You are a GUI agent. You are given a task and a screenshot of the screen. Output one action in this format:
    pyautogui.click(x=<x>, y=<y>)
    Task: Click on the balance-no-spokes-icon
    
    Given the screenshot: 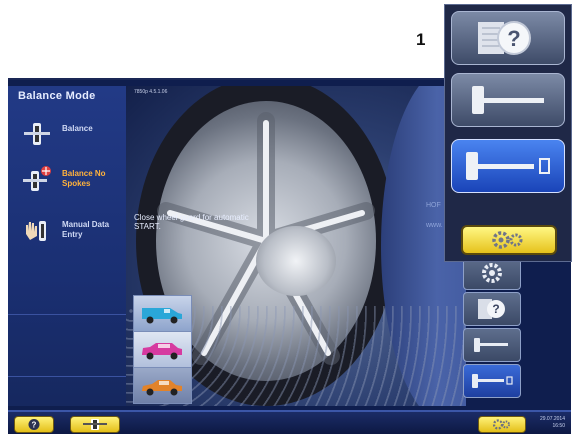 What is the action you would take?
    pyautogui.click(x=37, y=178)
    